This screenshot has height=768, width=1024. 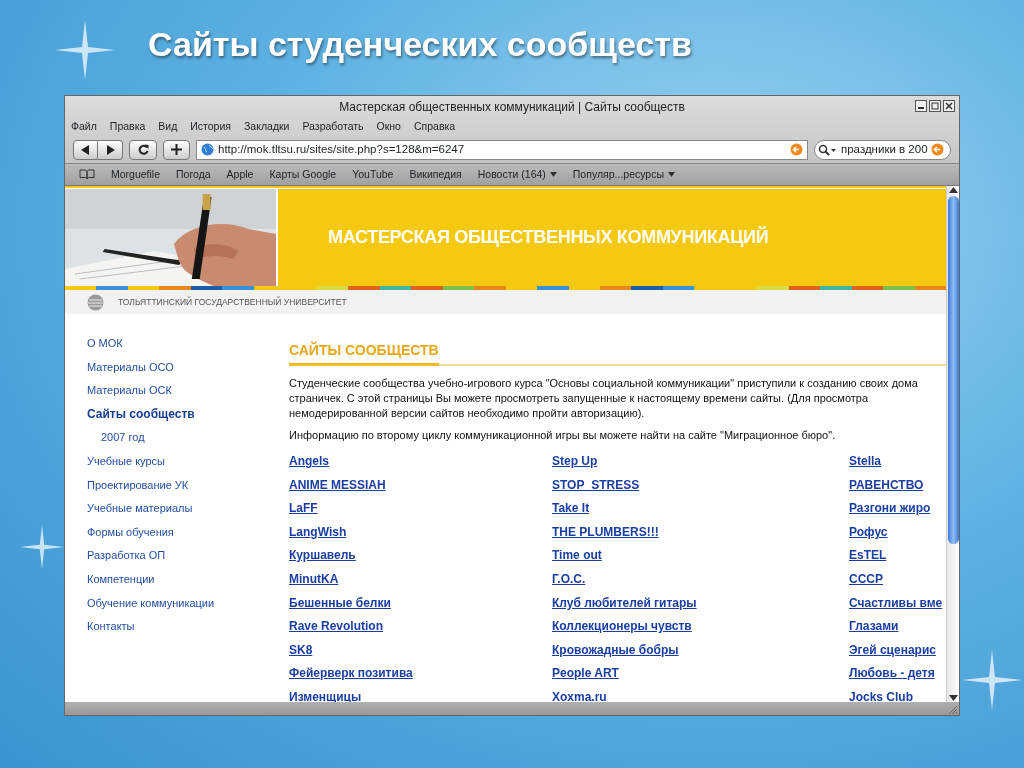 What do you see at coordinates (351, 674) in the screenshot?
I see `site-link: Фейерверк позитива` at bounding box center [351, 674].